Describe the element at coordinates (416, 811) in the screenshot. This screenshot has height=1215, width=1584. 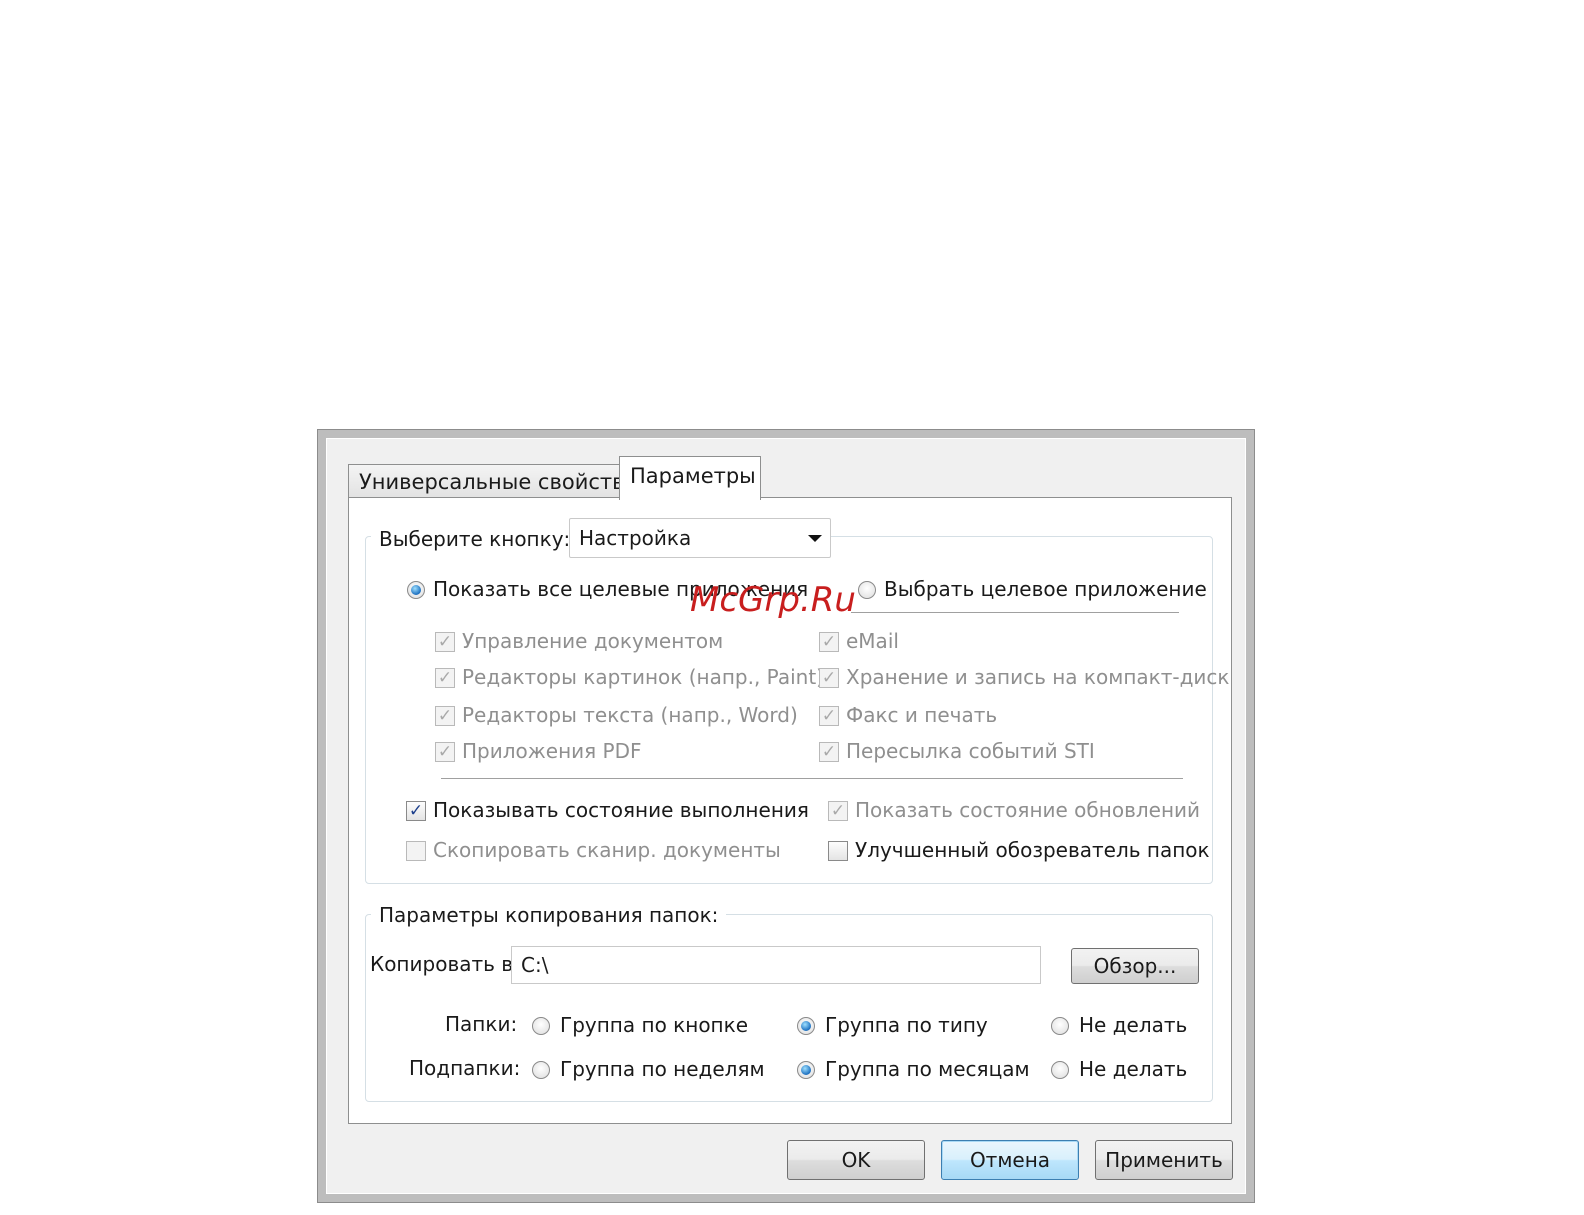
I see `checkbox-show-progress: ✓` at that location.